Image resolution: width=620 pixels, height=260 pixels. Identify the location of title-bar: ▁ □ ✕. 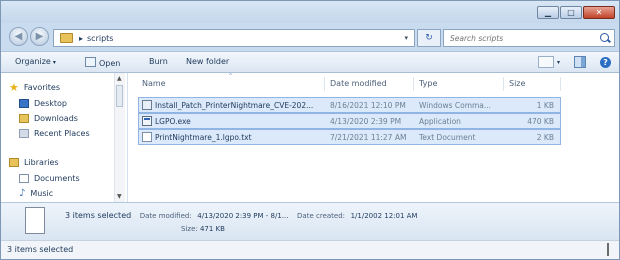
(310, 12).